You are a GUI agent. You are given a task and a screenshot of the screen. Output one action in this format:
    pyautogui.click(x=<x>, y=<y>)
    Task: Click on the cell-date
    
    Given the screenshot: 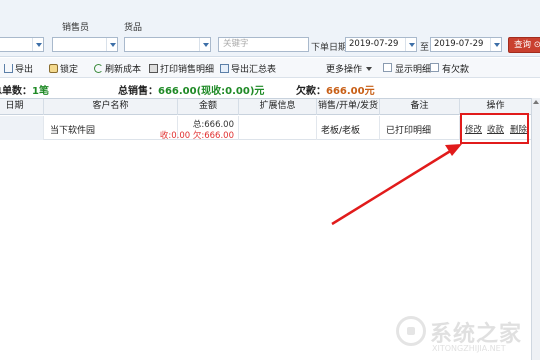 What is the action you would take?
    pyautogui.click(x=22, y=128)
    